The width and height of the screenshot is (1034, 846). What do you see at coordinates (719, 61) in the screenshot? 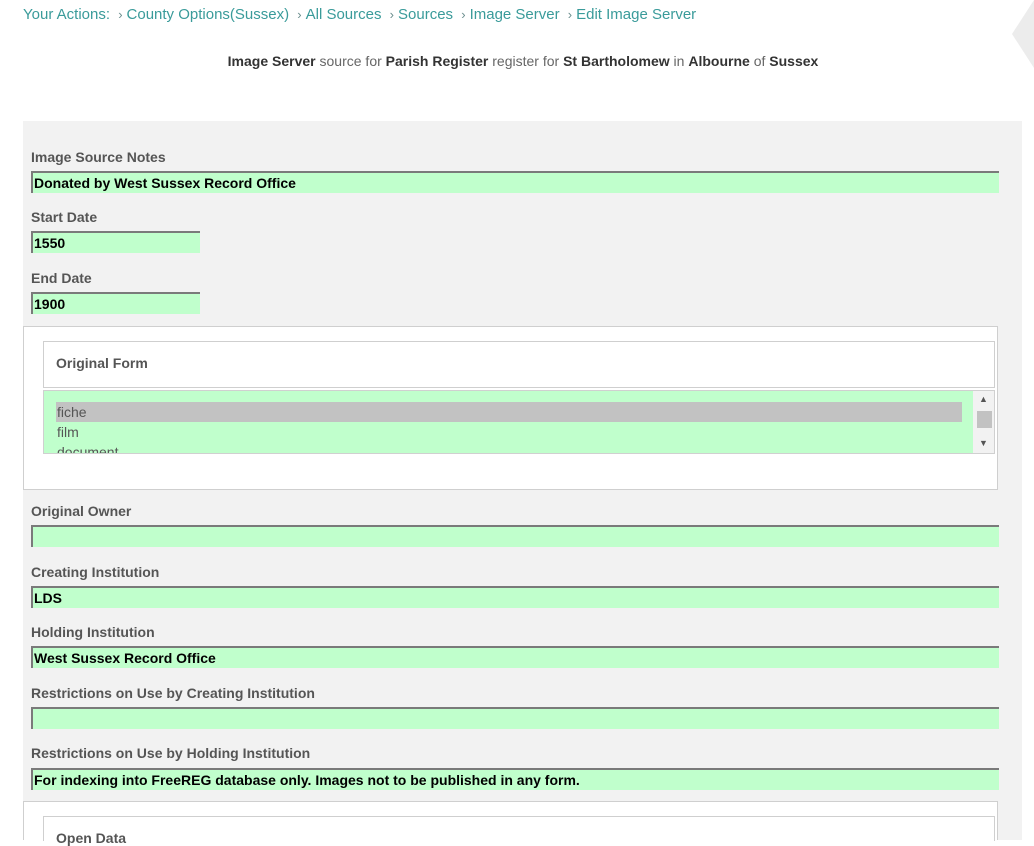
I see `heading-place: Albourne` at bounding box center [719, 61].